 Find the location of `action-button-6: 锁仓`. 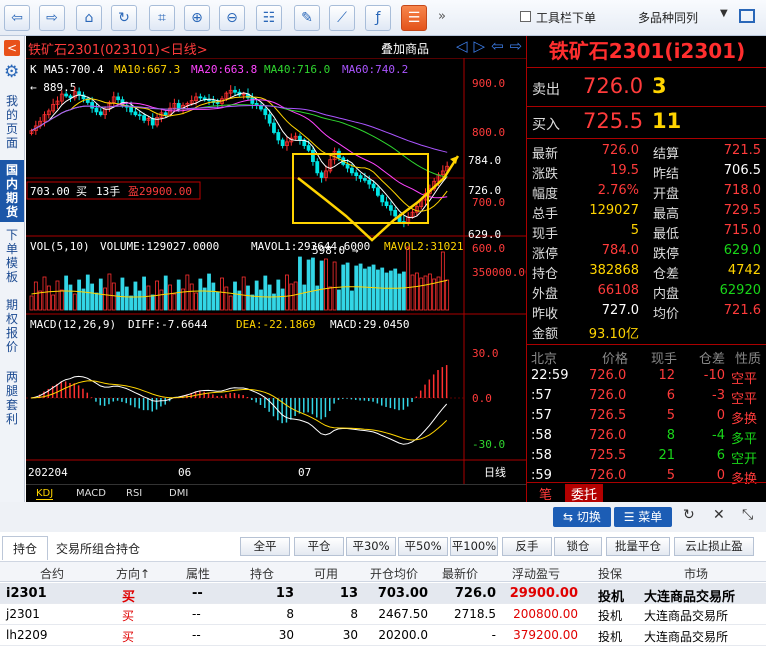

action-button-6: 锁仓 is located at coordinates (578, 546).